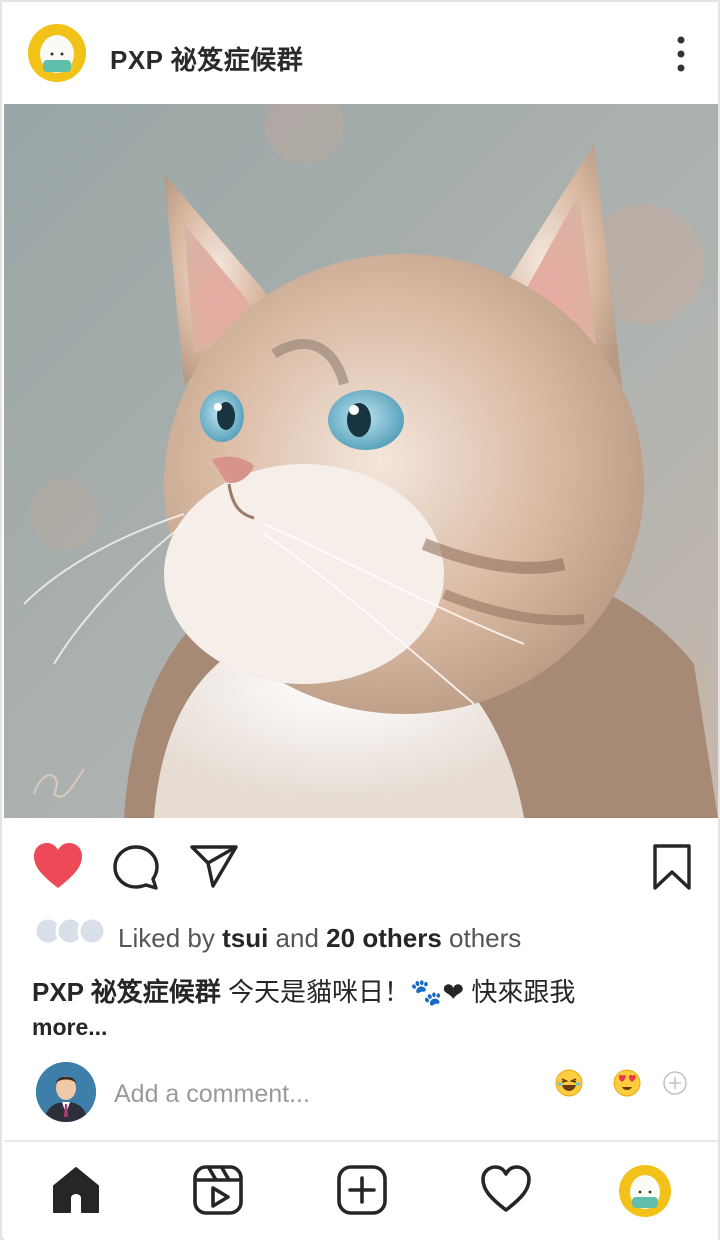 The image size is (720, 1240). What do you see at coordinates (627, 1083) in the screenshot?
I see `heart-eyes-emoji-icon` at bounding box center [627, 1083].